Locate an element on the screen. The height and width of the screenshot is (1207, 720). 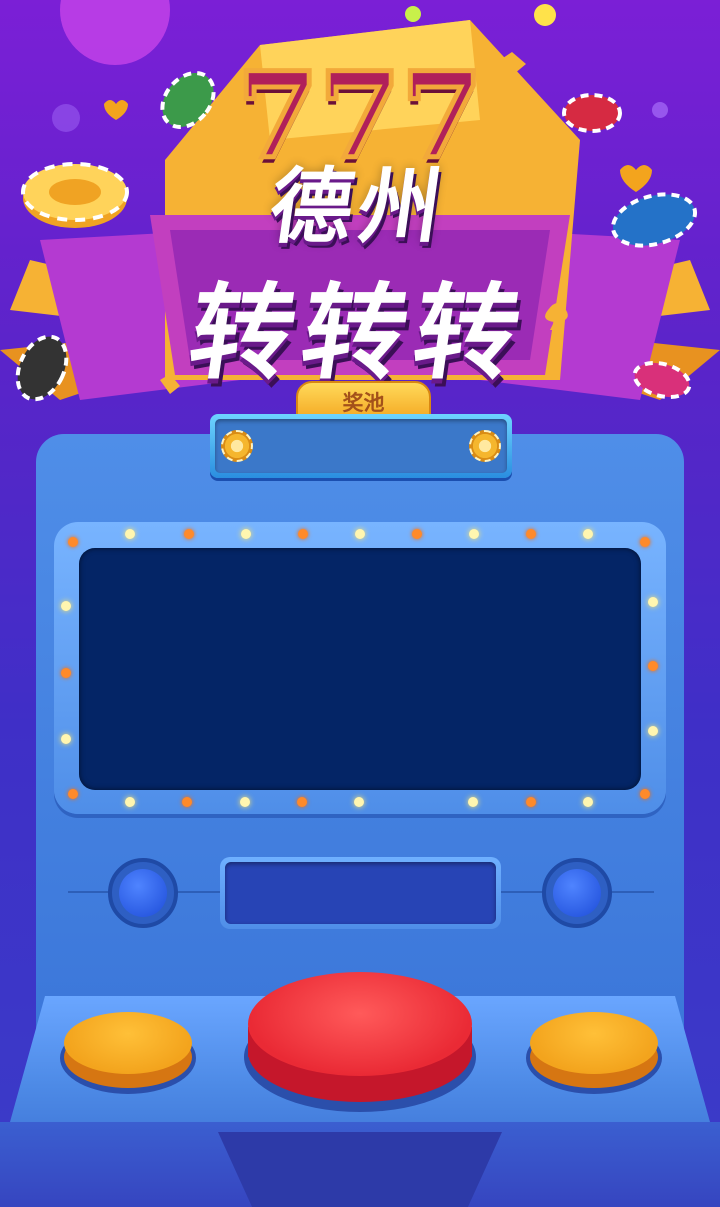
right-knob-button is located at coordinates (577, 893).